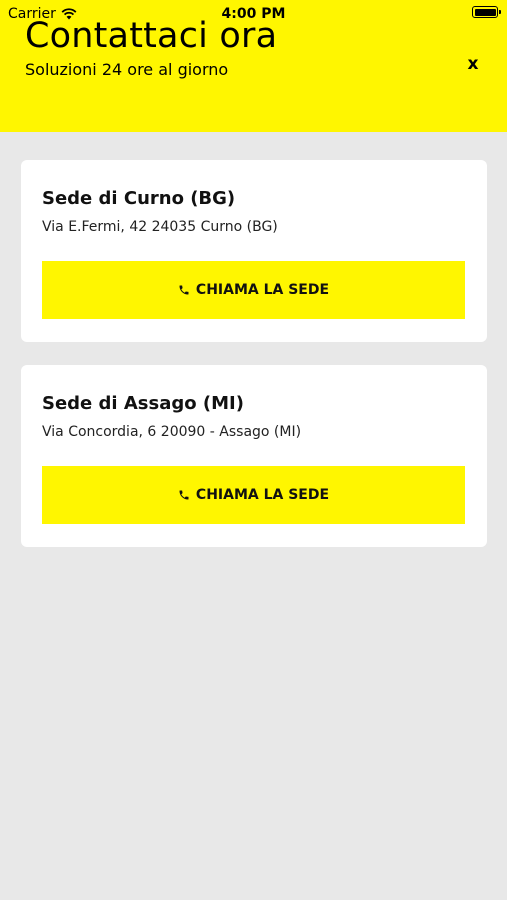 This screenshot has width=507, height=900. I want to click on battery-icon, so click(486, 12).